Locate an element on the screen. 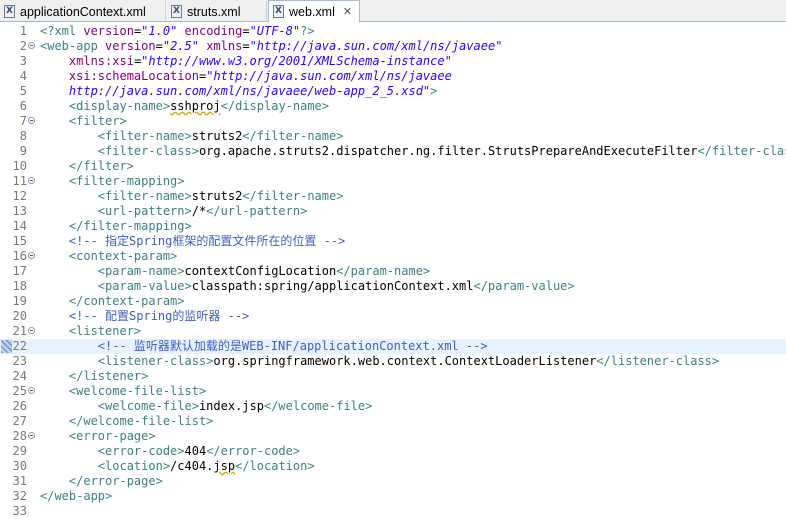 The width and height of the screenshot is (786, 519). code-token: > is located at coordinates (434, 91).